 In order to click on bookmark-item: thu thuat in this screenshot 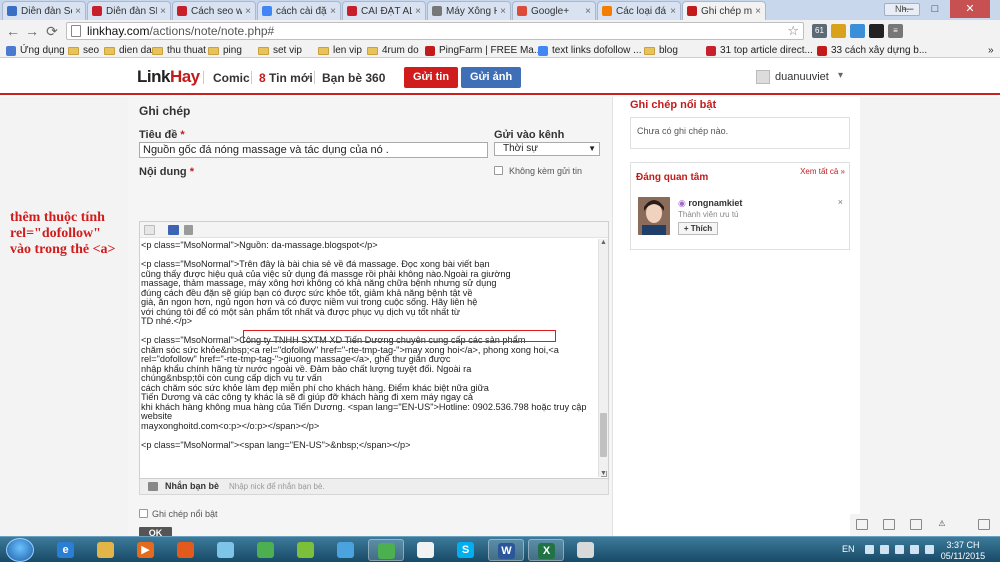, I will do `click(179, 50)`.